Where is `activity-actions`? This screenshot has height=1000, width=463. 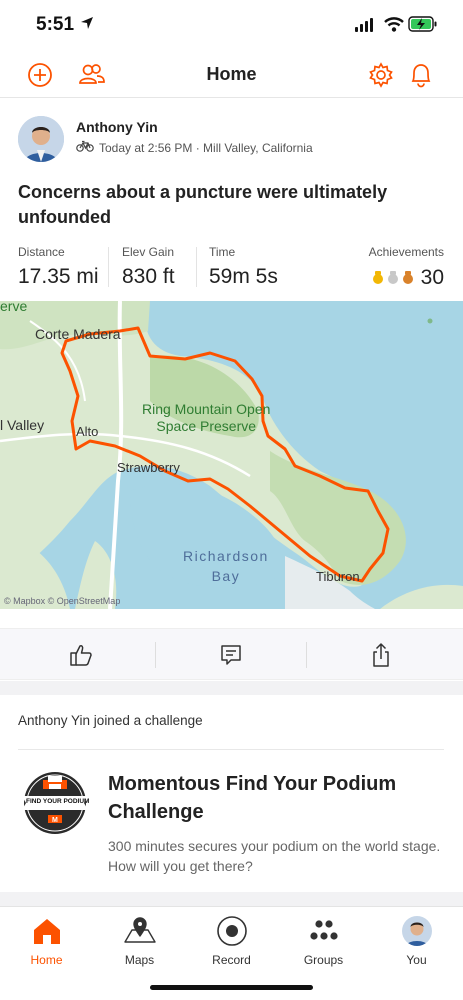 activity-actions is located at coordinates (231, 654).